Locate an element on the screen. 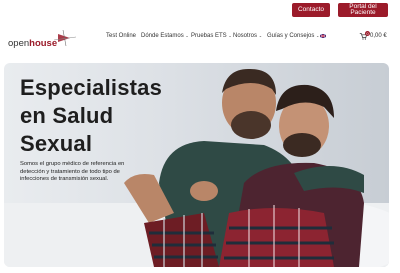 The width and height of the screenshot is (400, 273). hero-title-line-2: en Salud is located at coordinates (67, 115).